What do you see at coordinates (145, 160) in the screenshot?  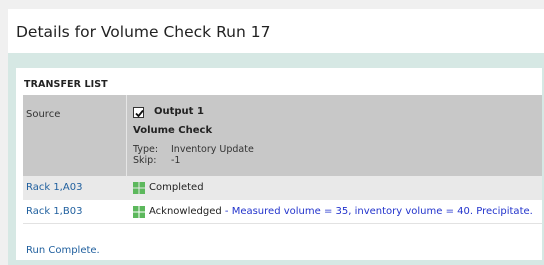 I see `skip-key: Skip:` at bounding box center [145, 160].